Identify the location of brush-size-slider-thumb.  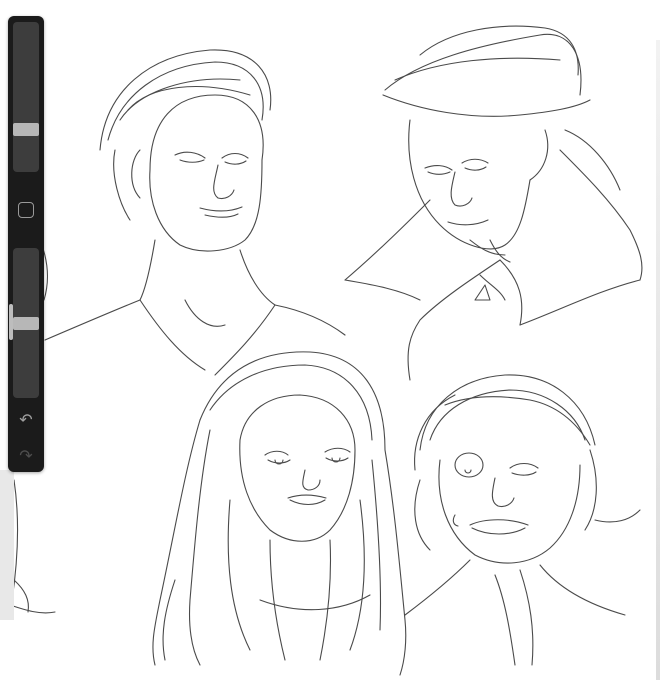
(26, 129).